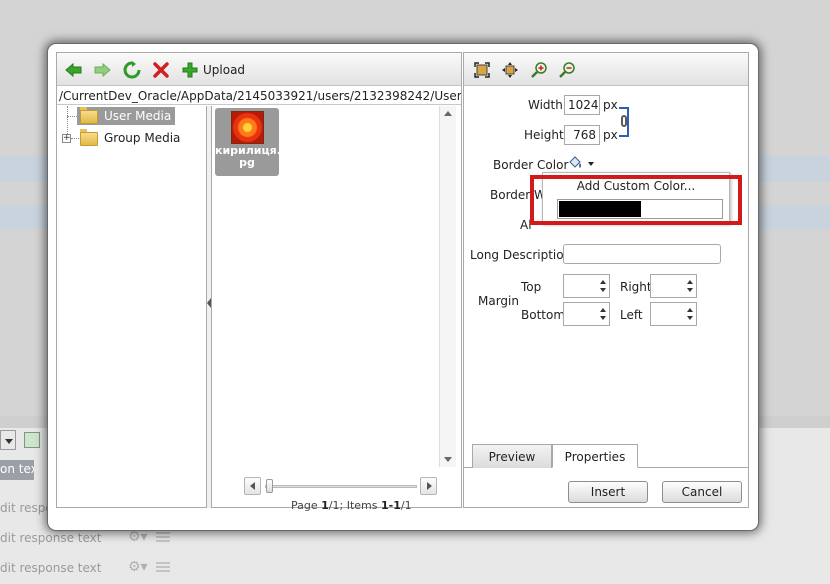  I want to click on zoom-out-icon, so click(567, 70).